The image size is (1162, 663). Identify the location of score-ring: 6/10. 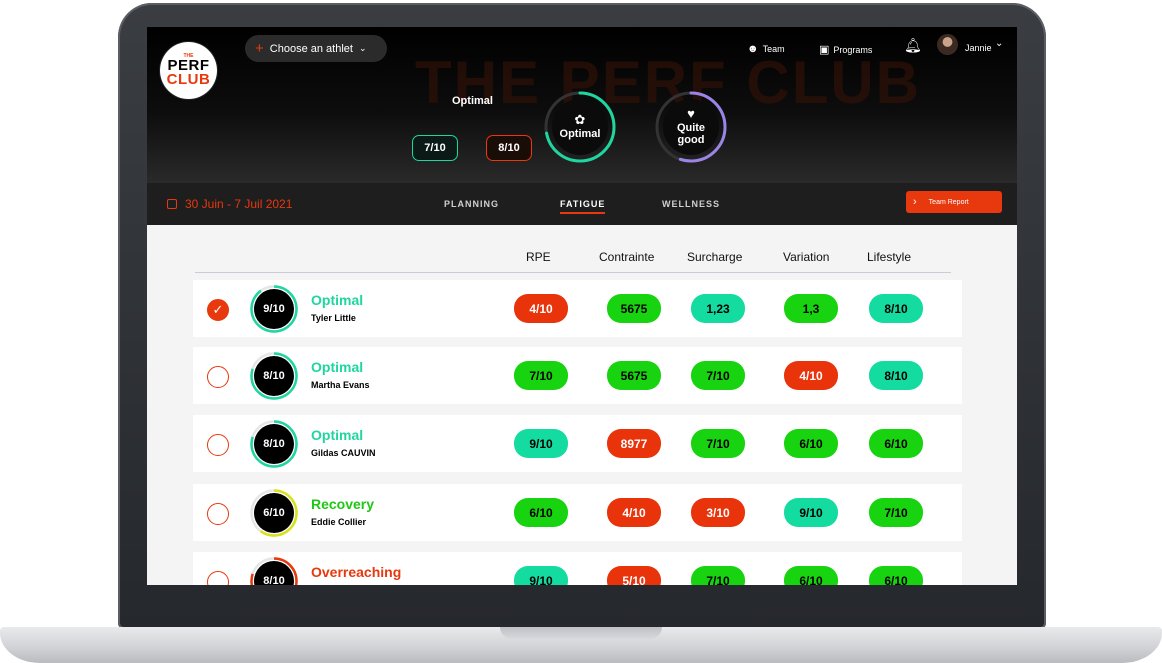
(274, 513).